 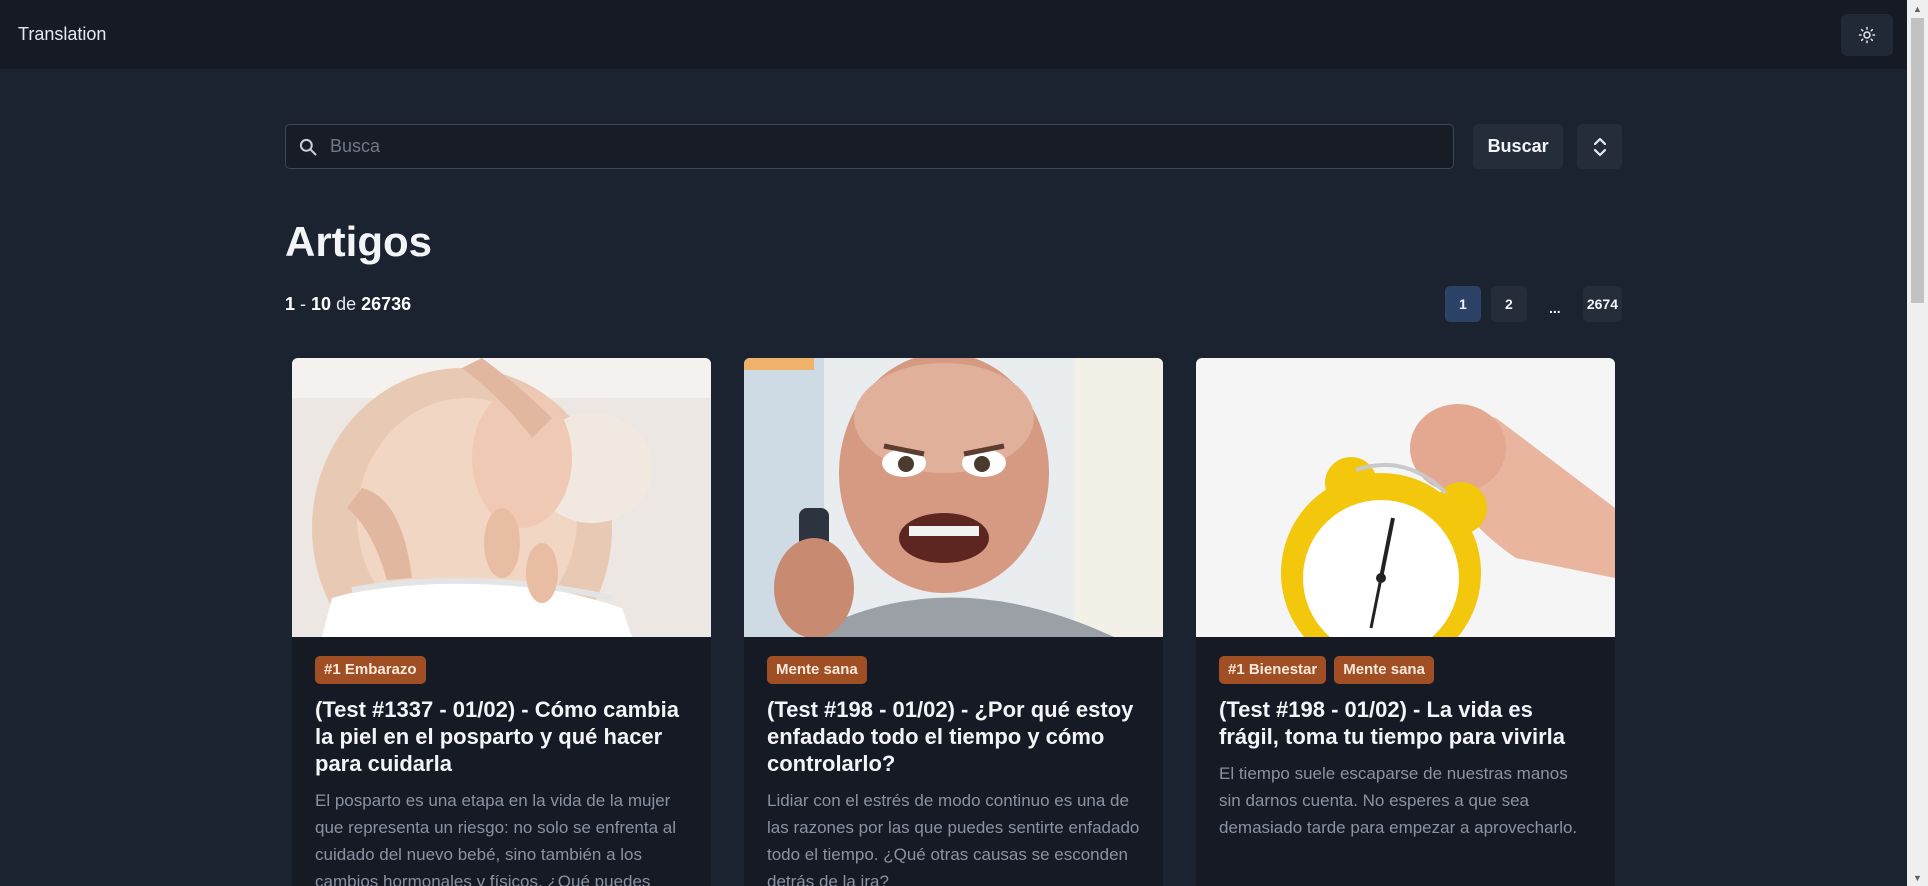 I want to click on results-total: 26736, so click(x=386, y=303).